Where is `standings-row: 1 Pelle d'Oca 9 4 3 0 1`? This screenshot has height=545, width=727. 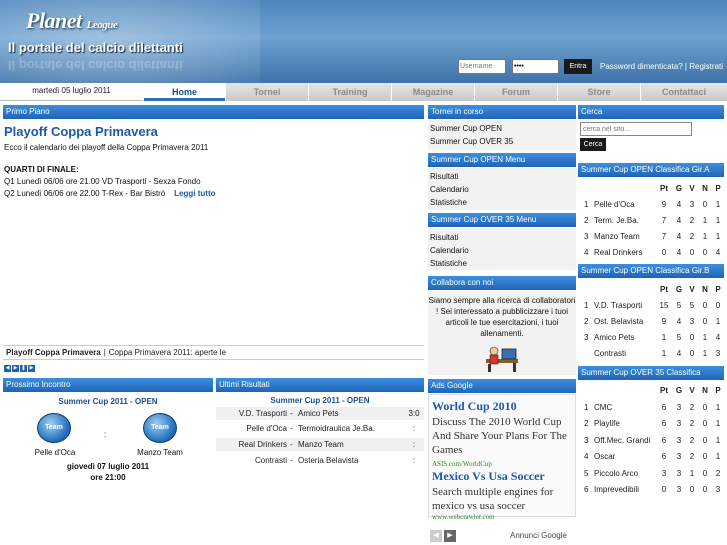
standings-row: 1 Pelle d'Oca 9 4 3 0 1 is located at coordinates (652, 205).